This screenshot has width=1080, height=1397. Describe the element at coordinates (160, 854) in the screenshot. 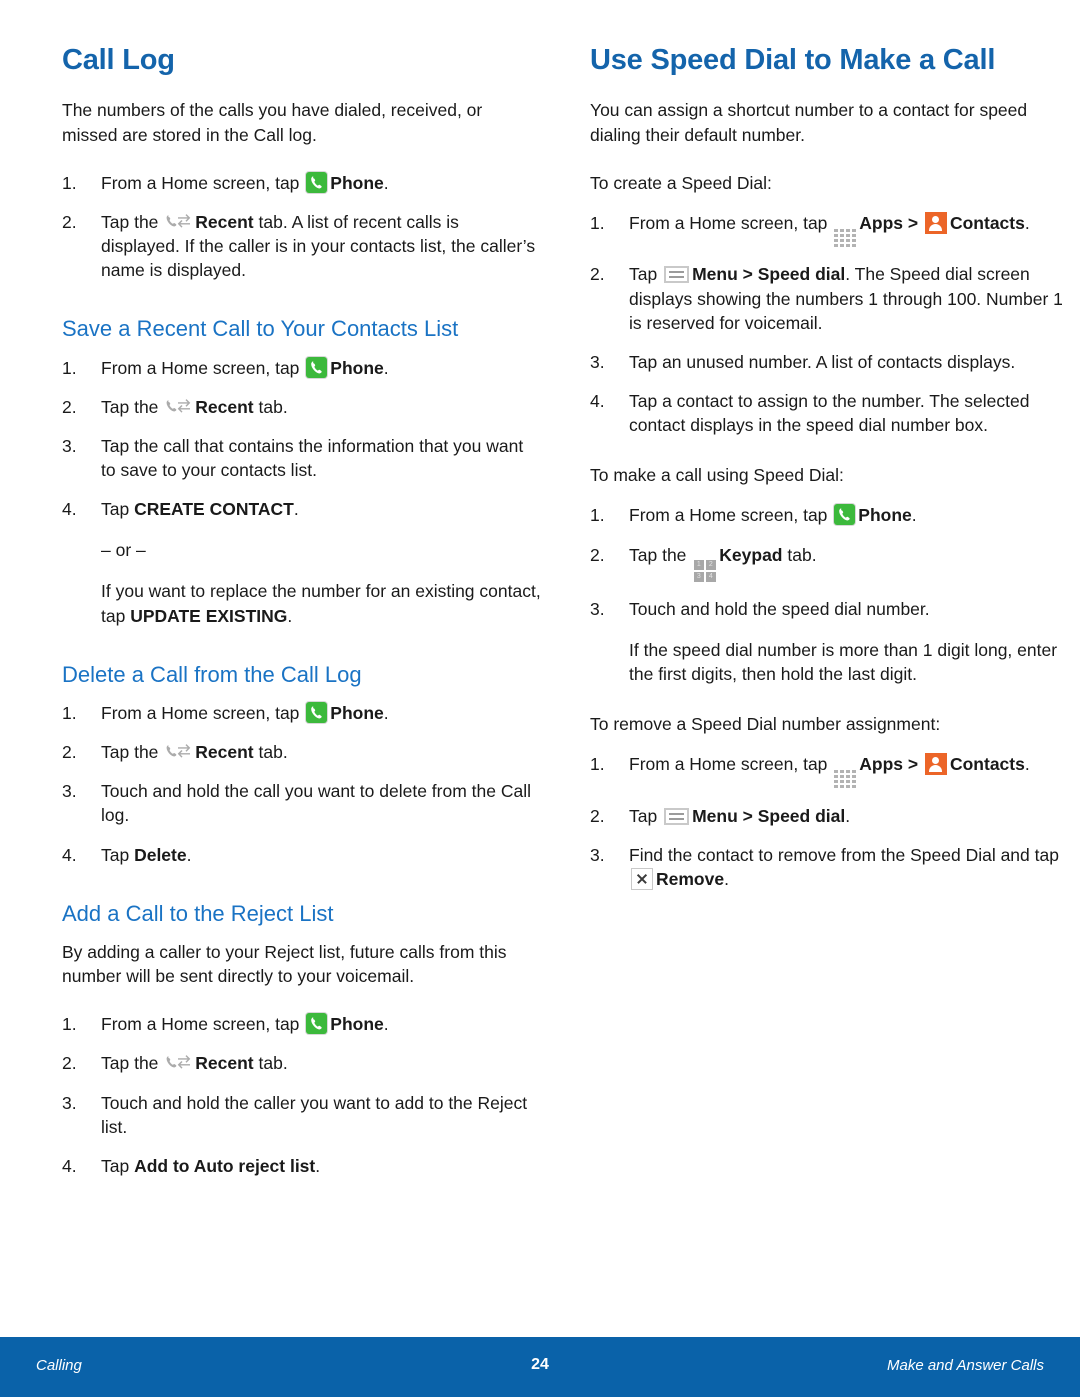

I see `step-bold: Delete` at that location.